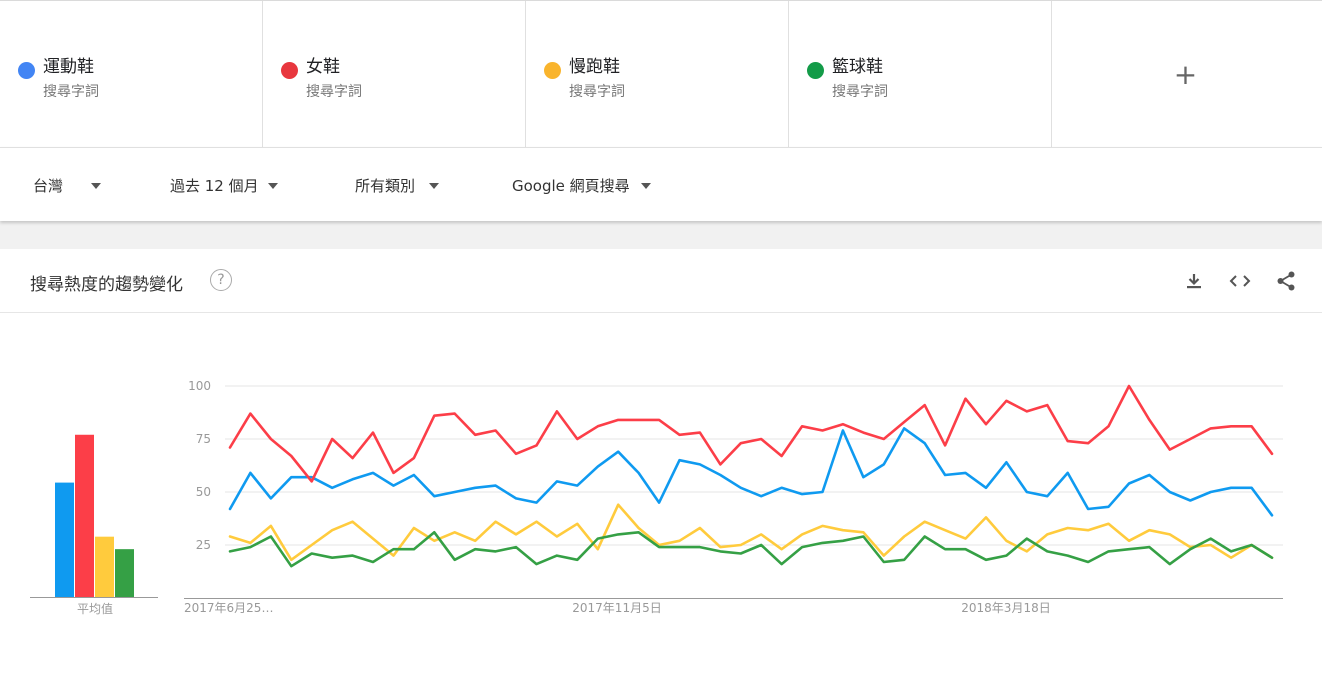  Describe the element at coordinates (920, 74) in the screenshot. I see `term-card-4: 籃球鞋 搜尋字詞` at that location.